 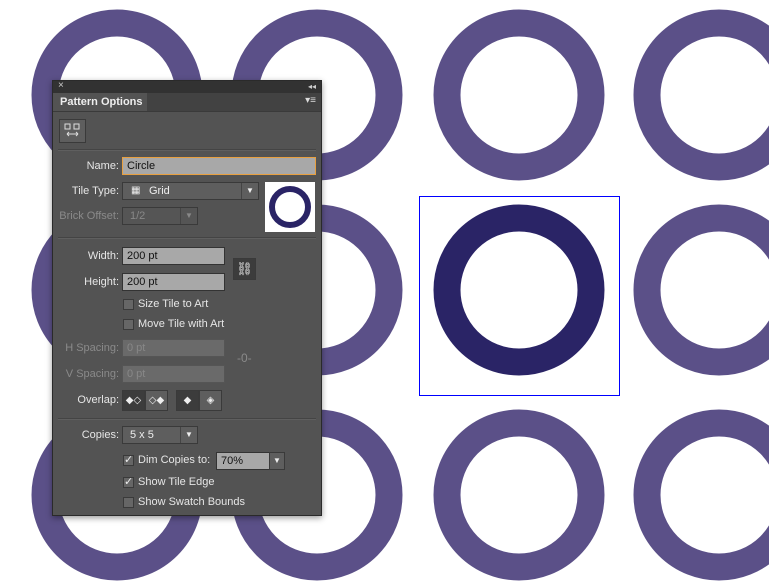 I want to click on copies-select: 5 x 5 ▼, so click(x=160, y=435).